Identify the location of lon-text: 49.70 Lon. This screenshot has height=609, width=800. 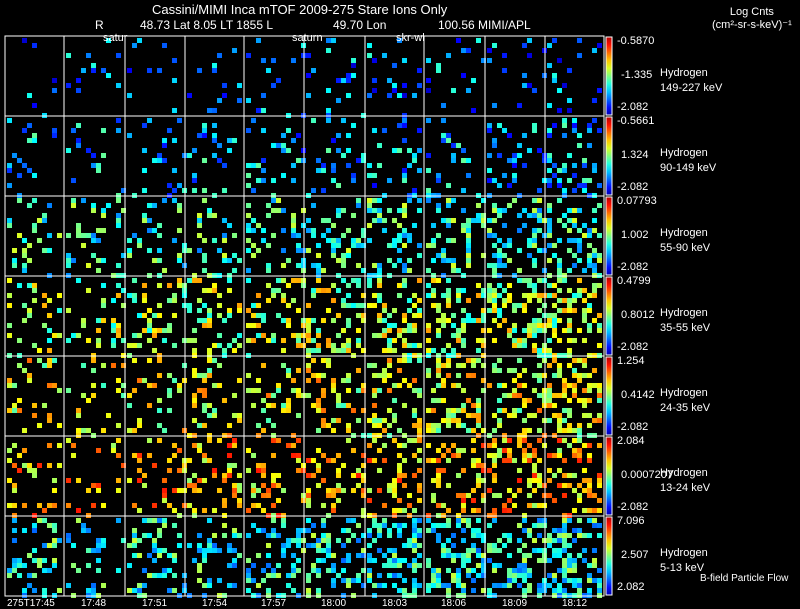
(360, 25).